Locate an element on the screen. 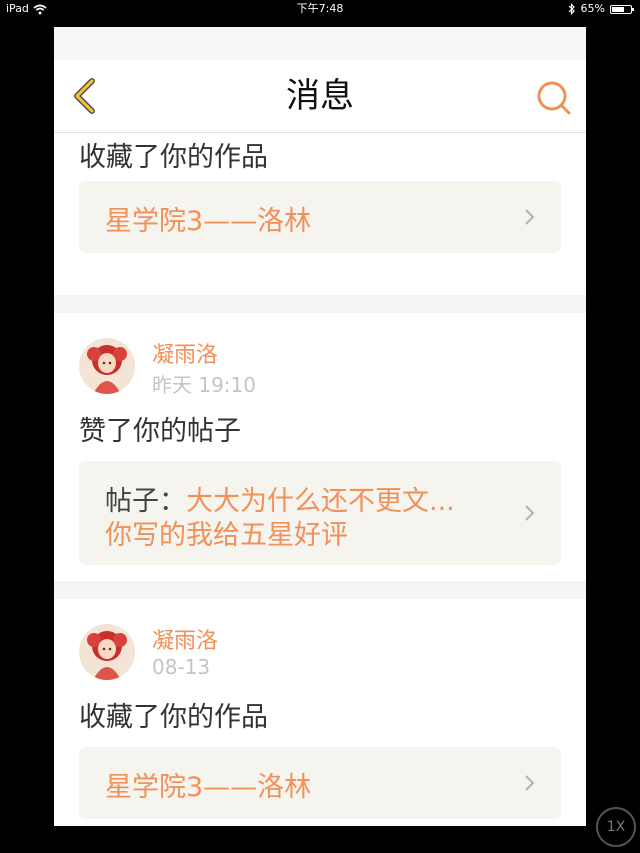 This screenshot has height=853, width=640. timestamp: 08-13 is located at coordinates (181, 667).